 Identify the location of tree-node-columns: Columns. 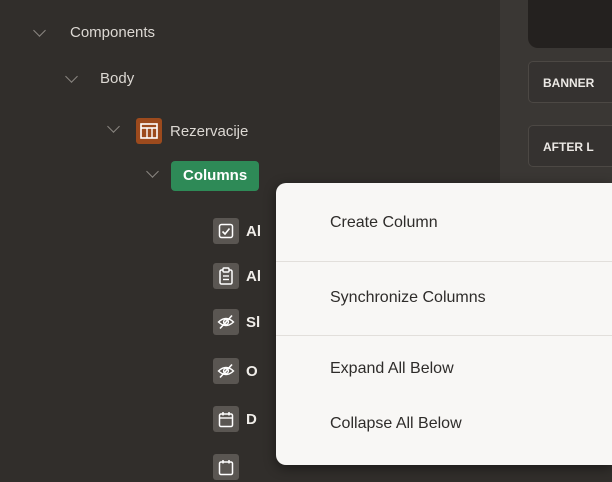
(215, 176).